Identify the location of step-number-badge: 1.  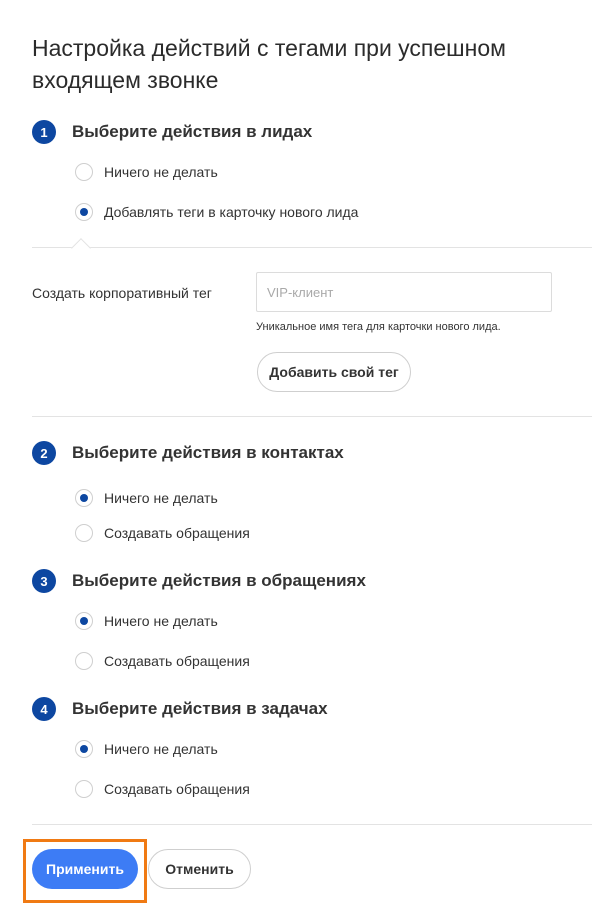
(44, 132).